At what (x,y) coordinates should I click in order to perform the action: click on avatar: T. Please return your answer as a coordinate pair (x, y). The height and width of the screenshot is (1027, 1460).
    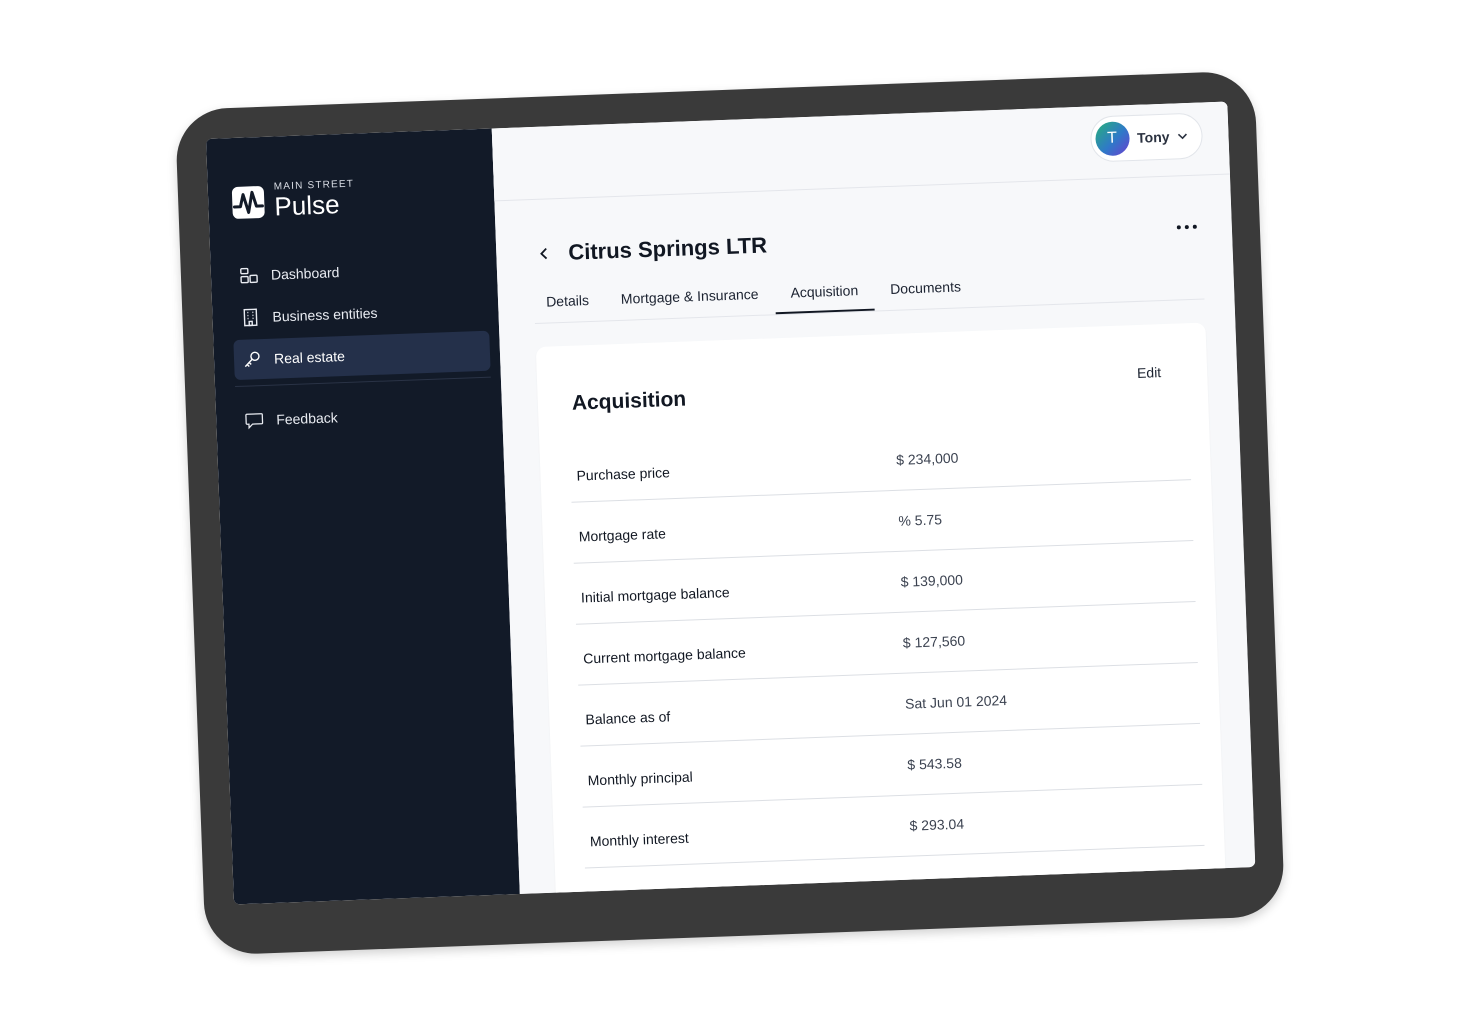
    Looking at the image, I should click on (1112, 139).